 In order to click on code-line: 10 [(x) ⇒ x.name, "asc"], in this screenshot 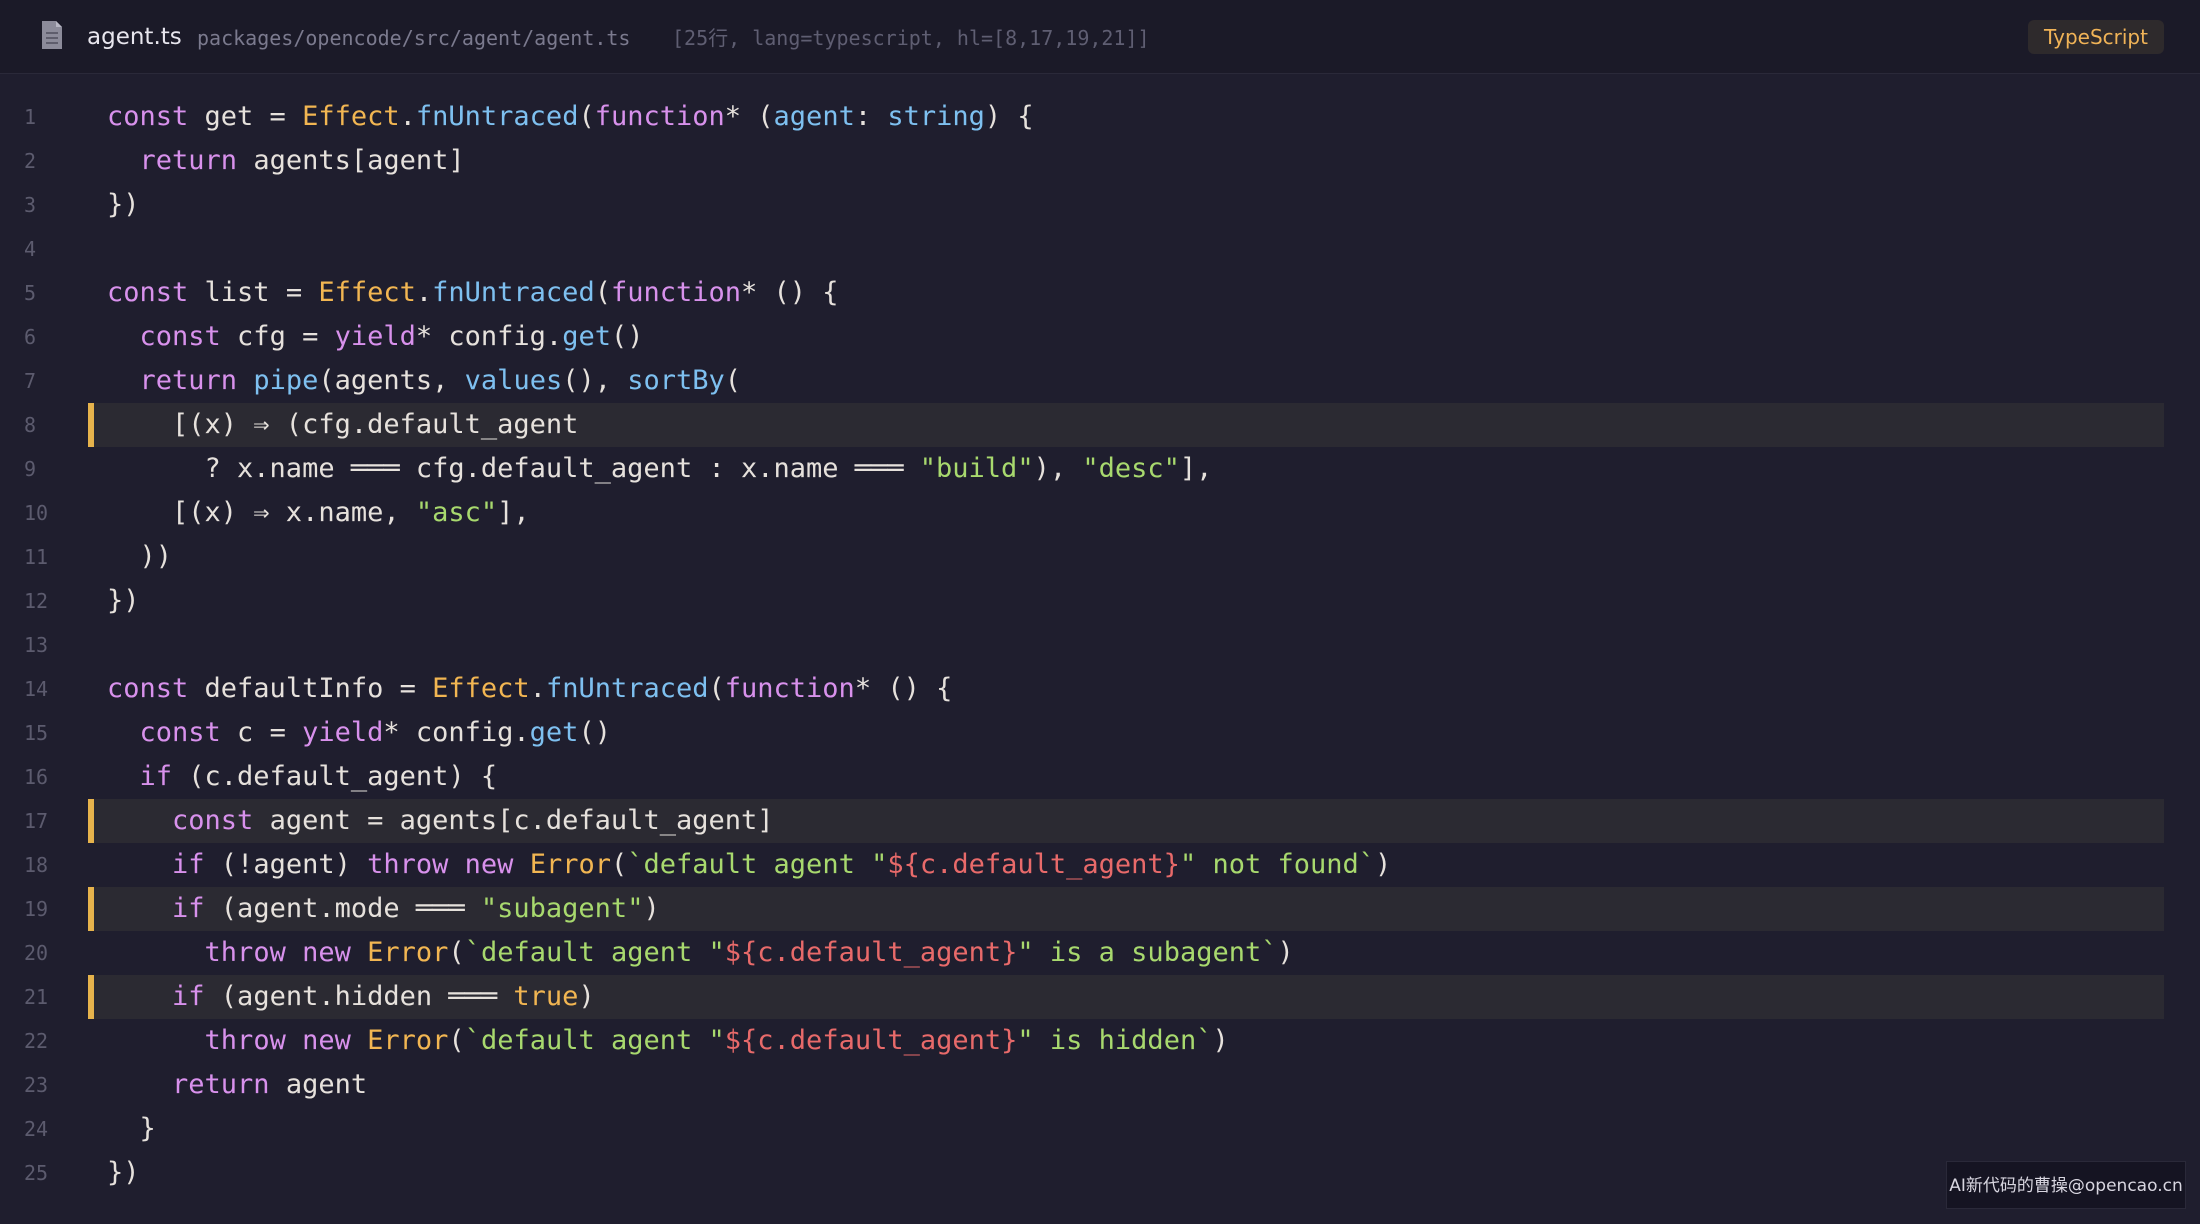, I will do `click(1100, 513)`.